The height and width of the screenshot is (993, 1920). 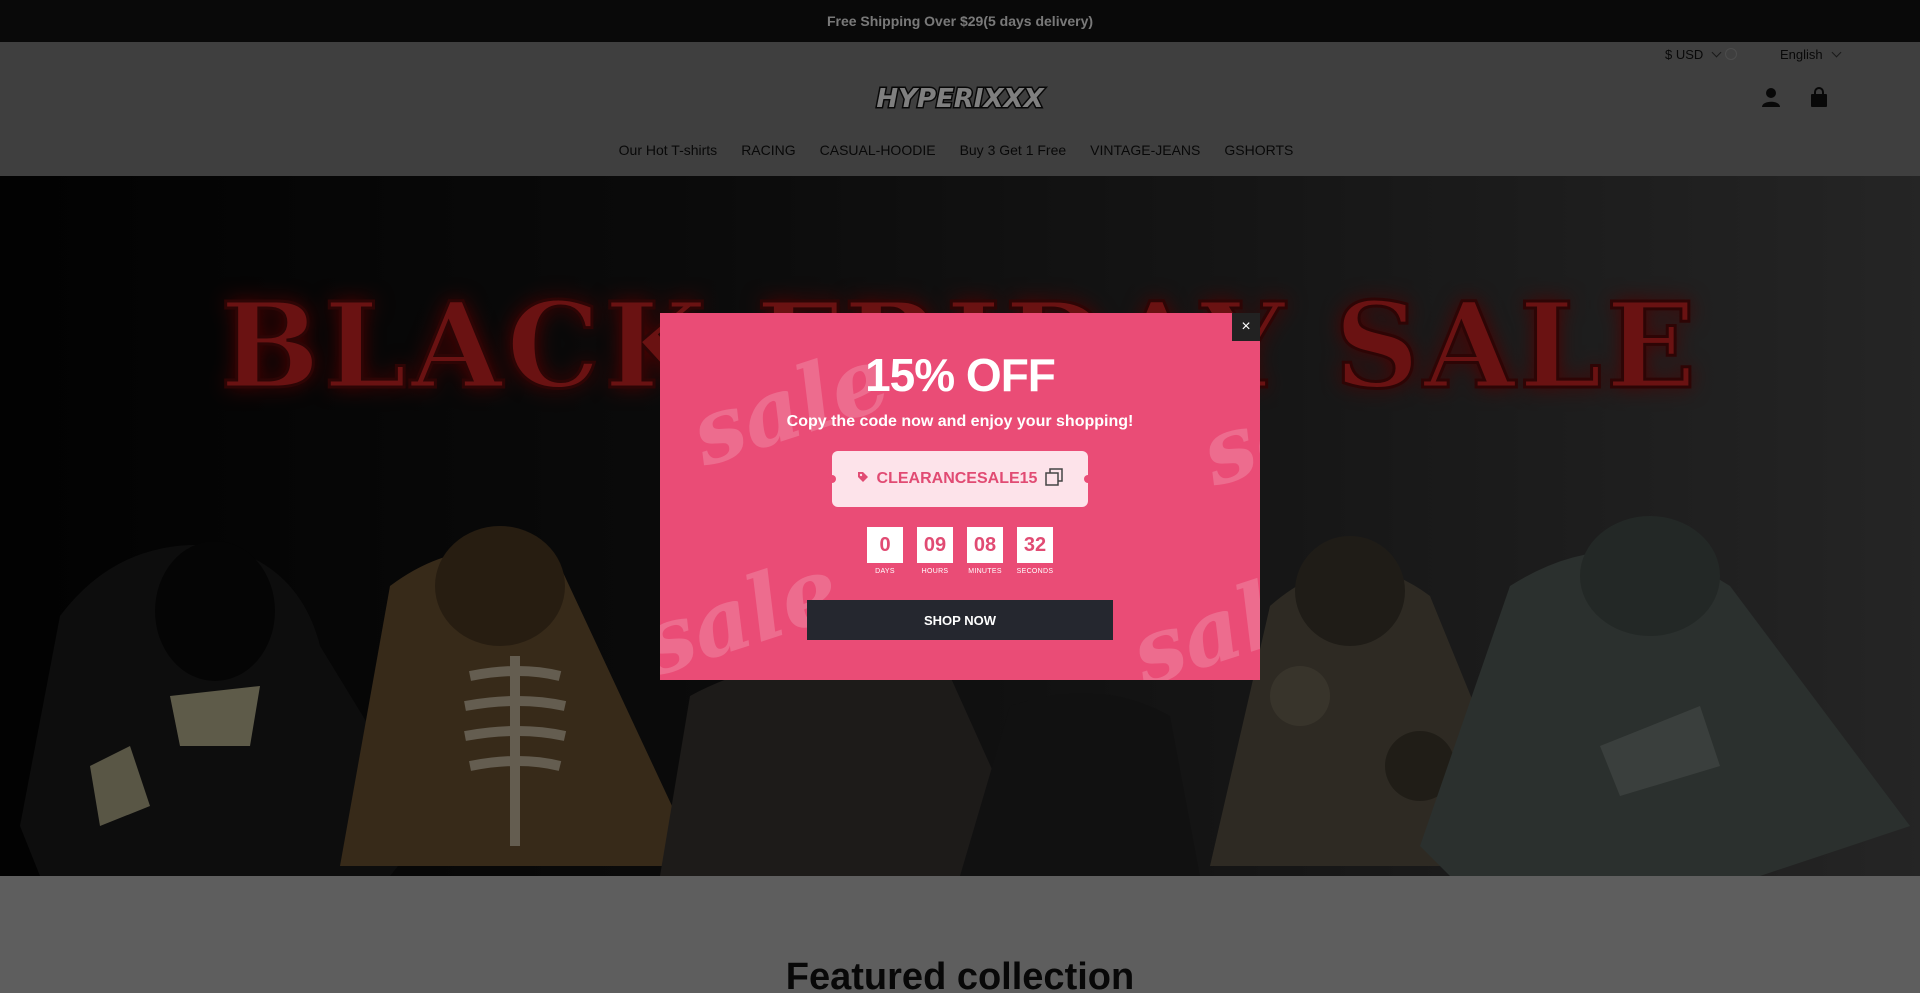 What do you see at coordinates (1035, 571) in the screenshot?
I see `countdown-label: SECONDS` at bounding box center [1035, 571].